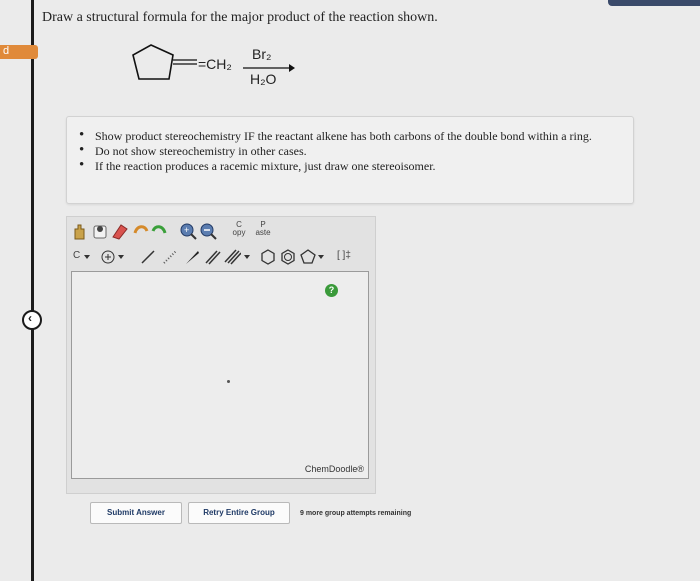 The height and width of the screenshot is (581, 700). I want to click on hand-icon, so click(80, 231).